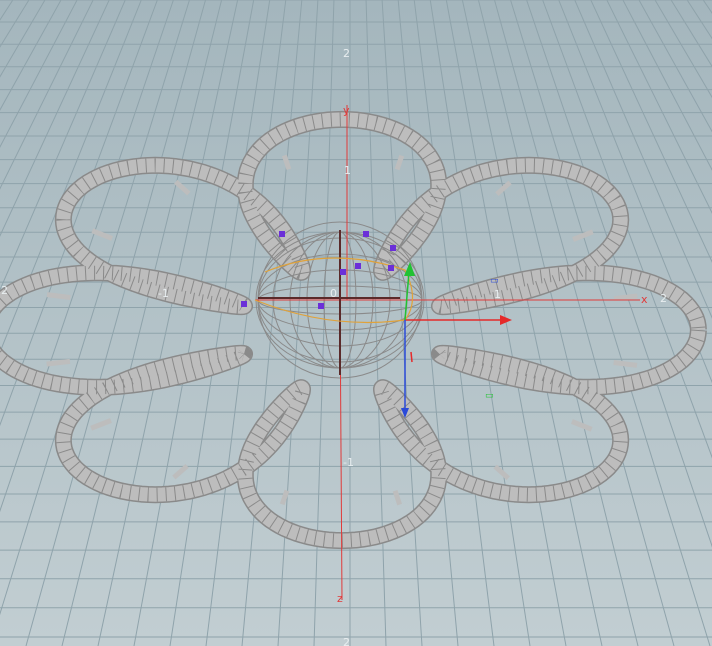 The height and width of the screenshot is (646, 712). I want to click on z-tick-neg-1: -1, so click(348, 462).